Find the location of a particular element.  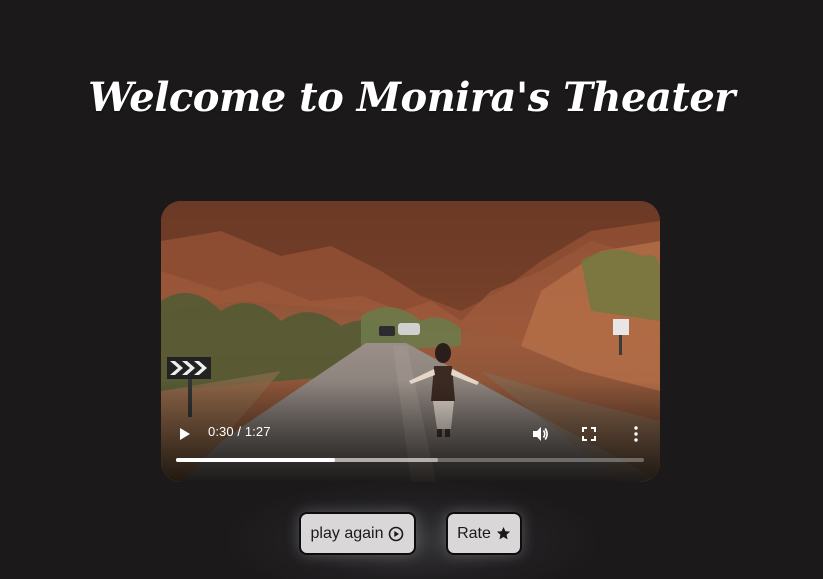

video-seek-bar is located at coordinates (410, 460).